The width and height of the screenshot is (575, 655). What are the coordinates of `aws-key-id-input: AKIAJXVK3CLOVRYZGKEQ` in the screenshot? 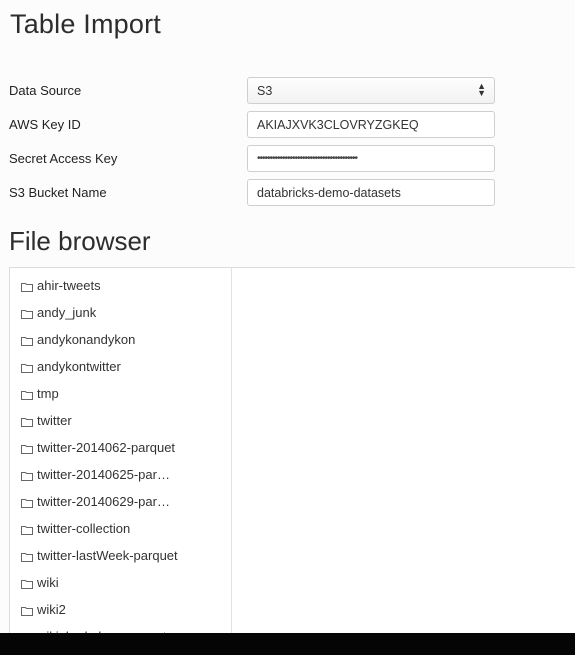 It's located at (371, 124).